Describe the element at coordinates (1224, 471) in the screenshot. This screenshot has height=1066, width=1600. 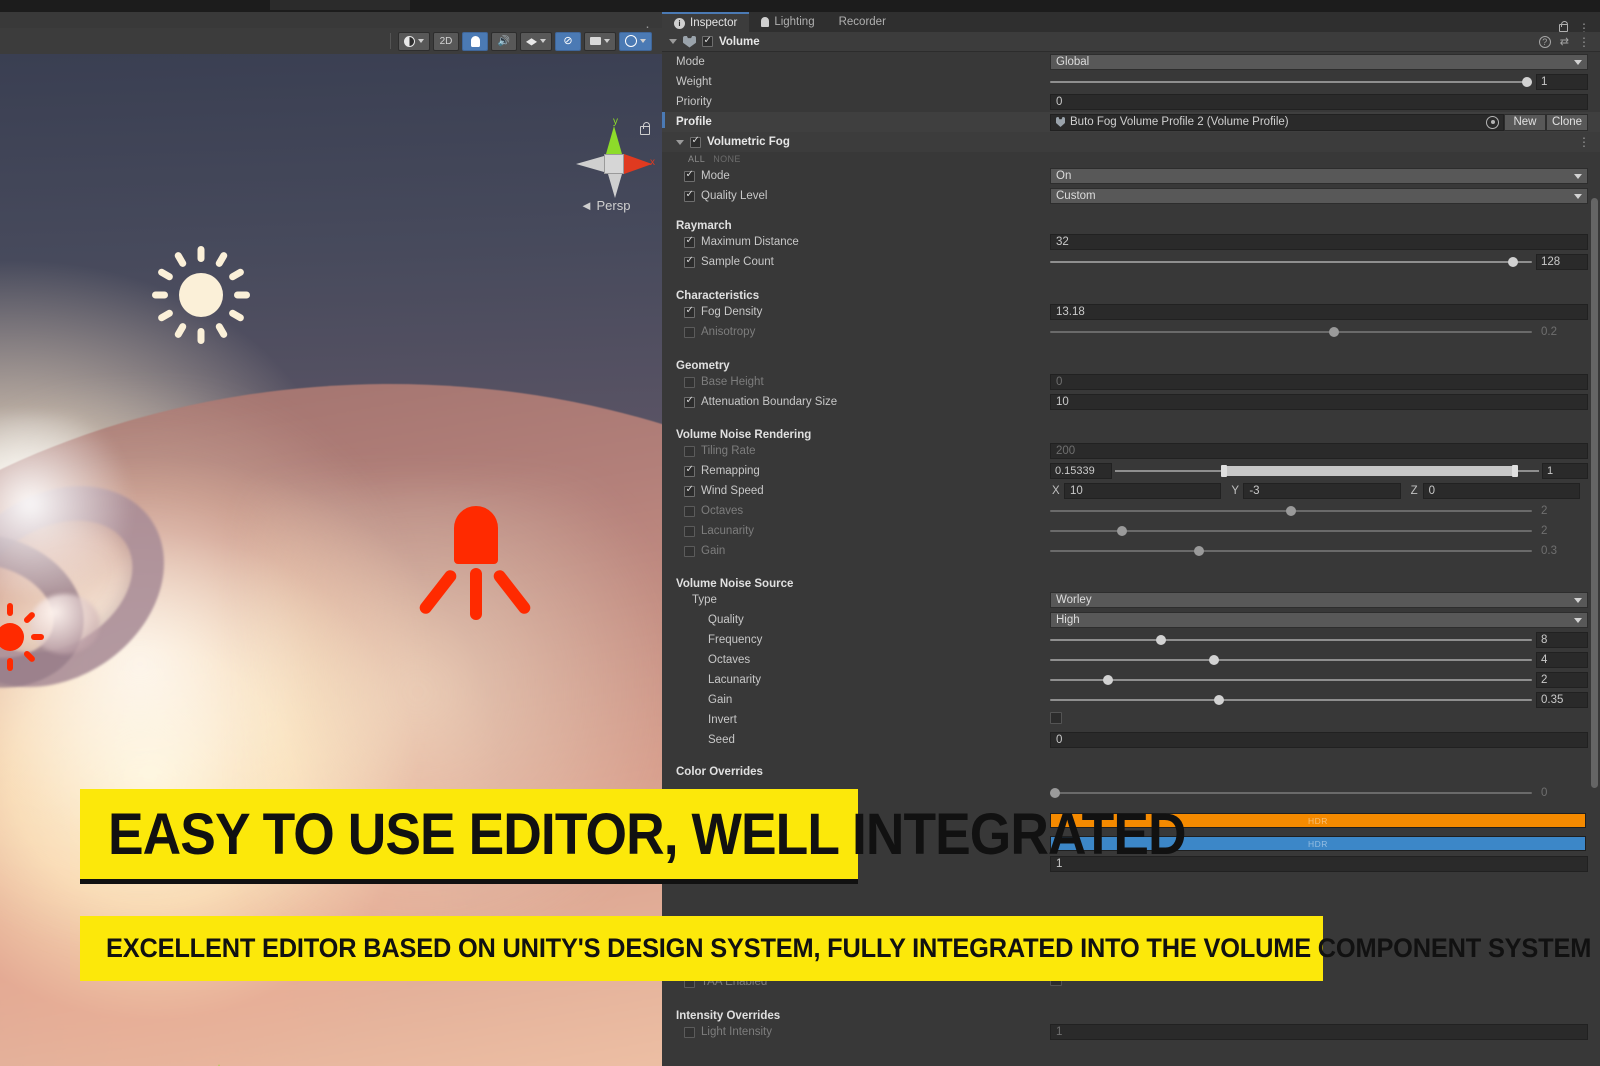
I see `slider-min-handle` at that location.